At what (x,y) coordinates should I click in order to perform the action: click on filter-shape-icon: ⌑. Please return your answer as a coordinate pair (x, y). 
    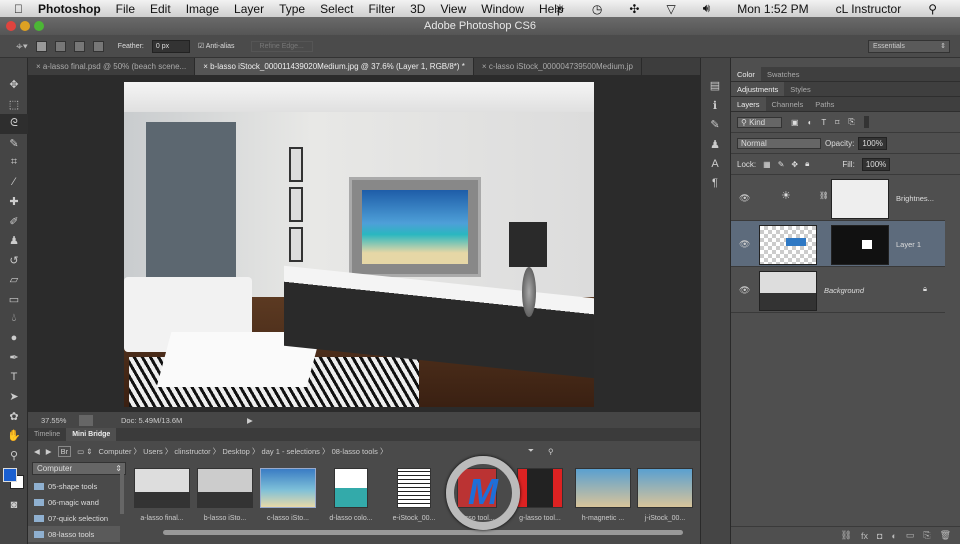
    Looking at the image, I should click on (837, 122).